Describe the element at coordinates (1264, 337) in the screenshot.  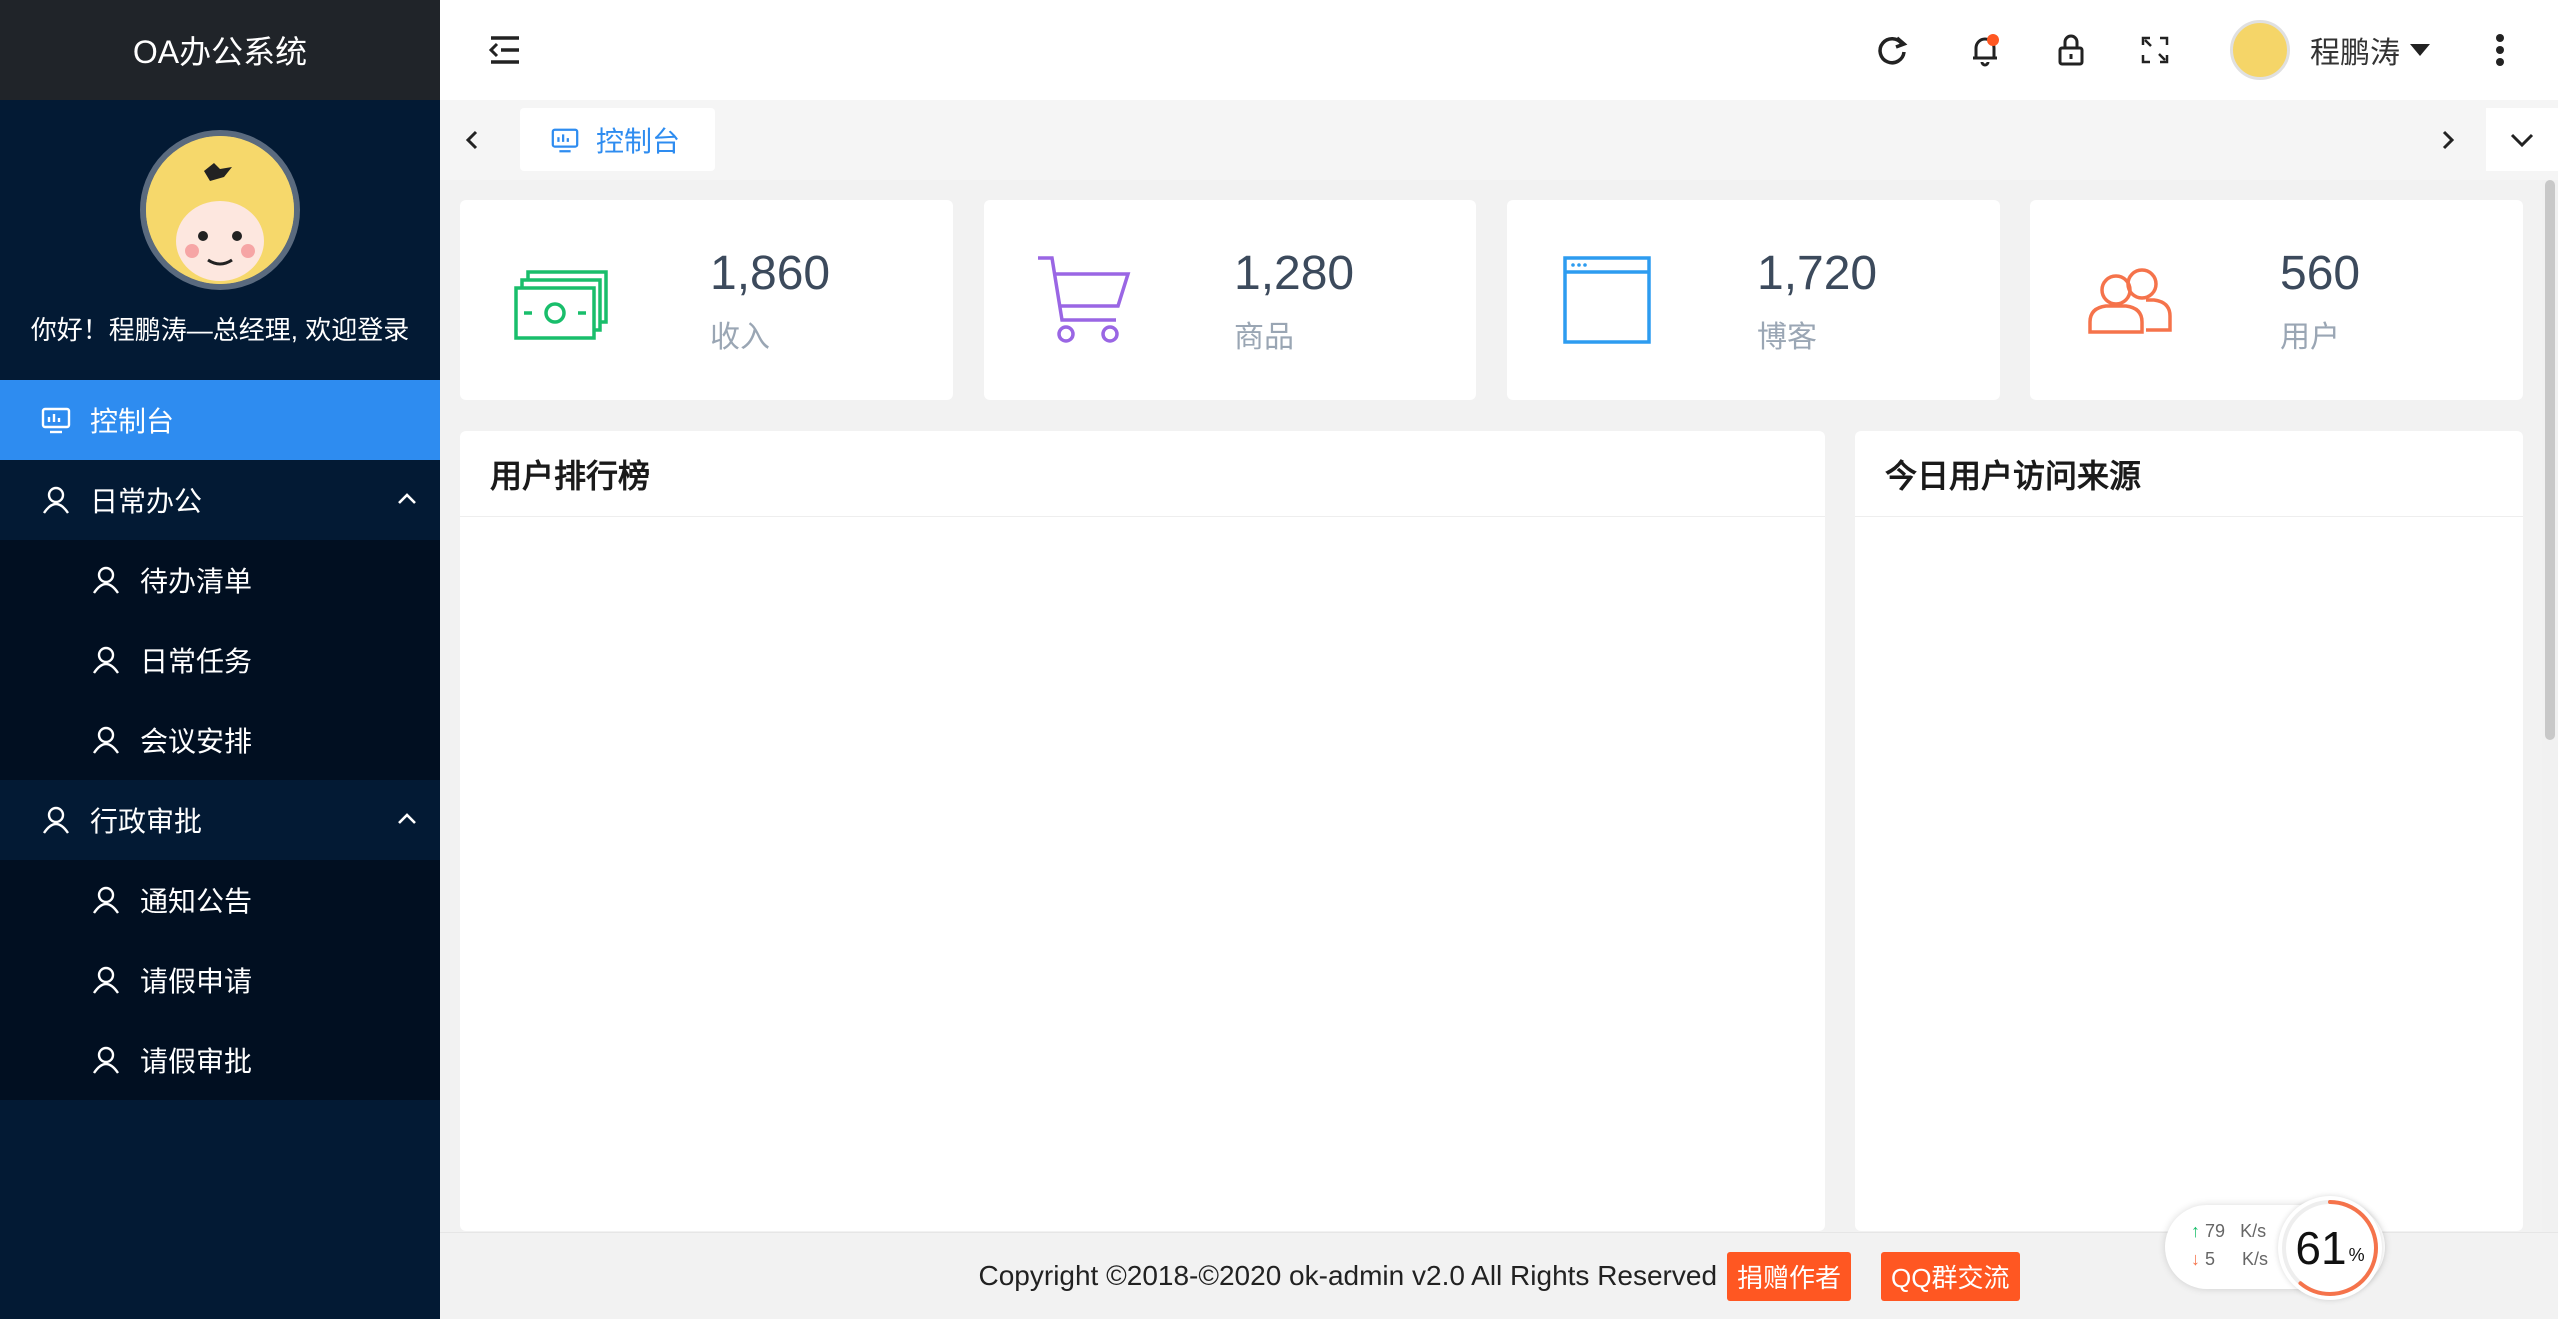
I see `stat-label: 商品` at that location.